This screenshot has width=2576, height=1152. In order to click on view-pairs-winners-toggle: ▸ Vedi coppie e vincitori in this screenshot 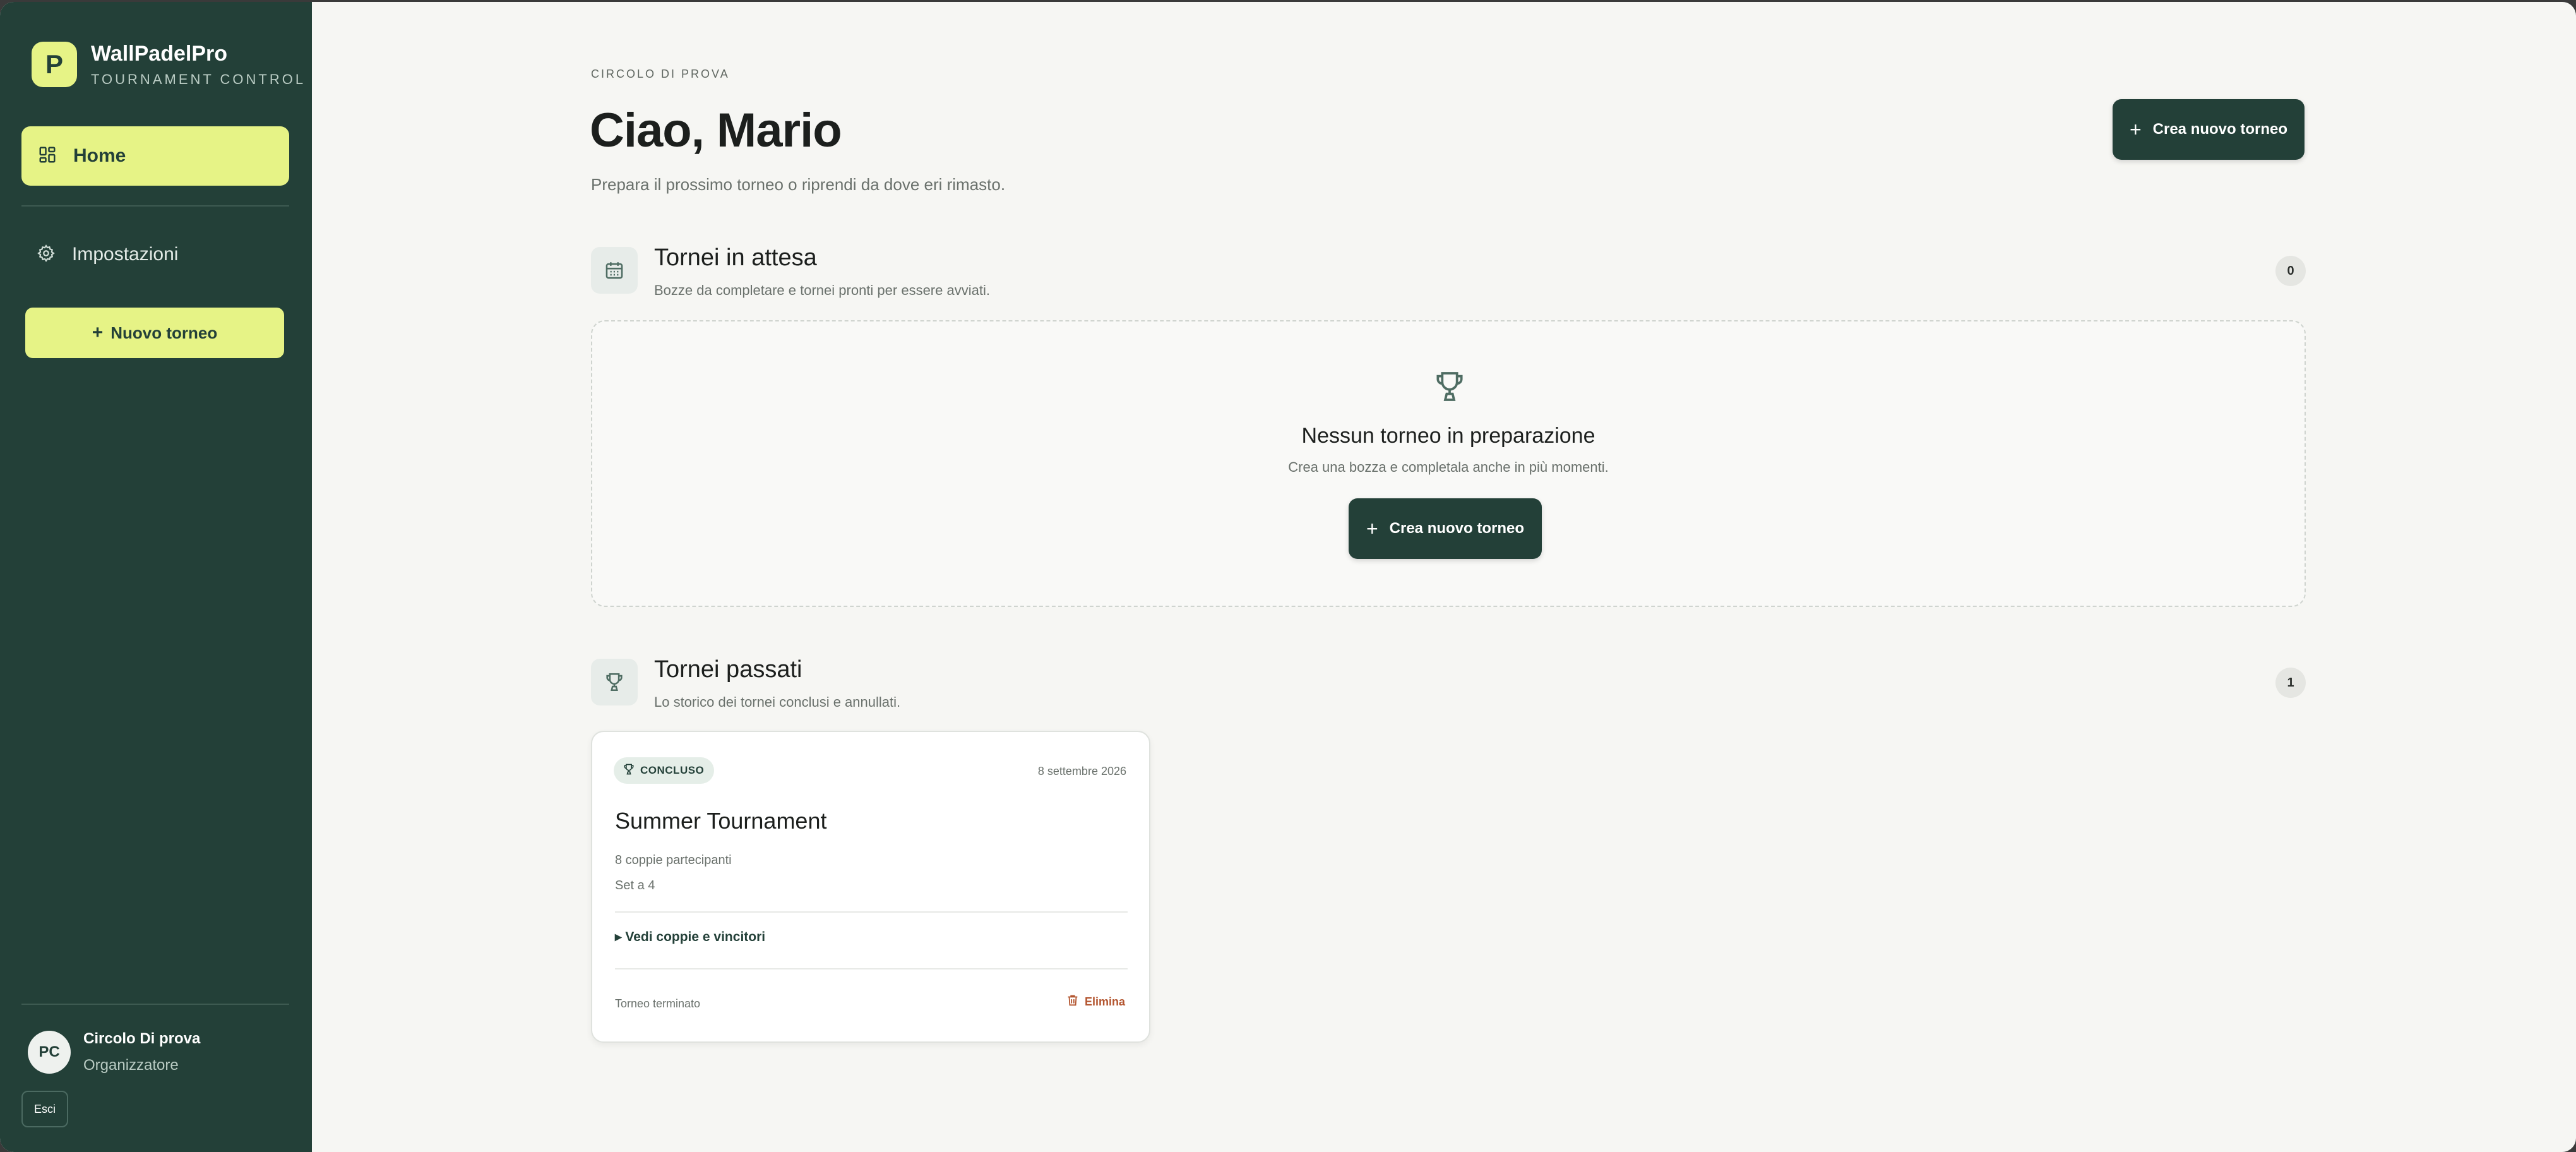, I will do `click(690, 937)`.